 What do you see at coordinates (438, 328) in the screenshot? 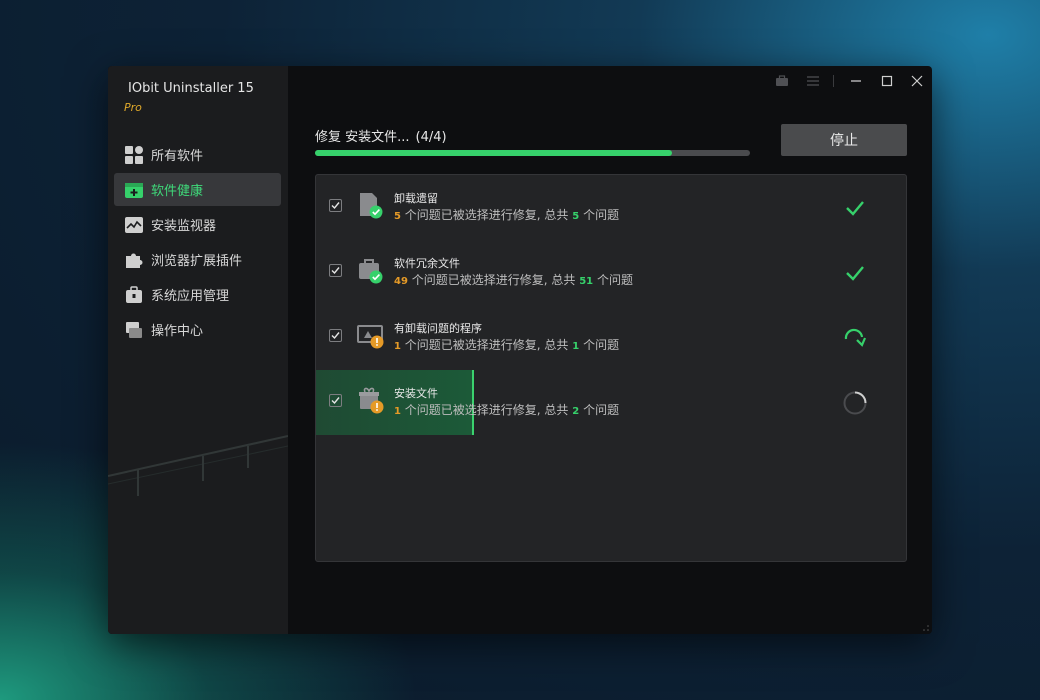
I see `issue-title: 有卸载问题的程序` at bounding box center [438, 328].